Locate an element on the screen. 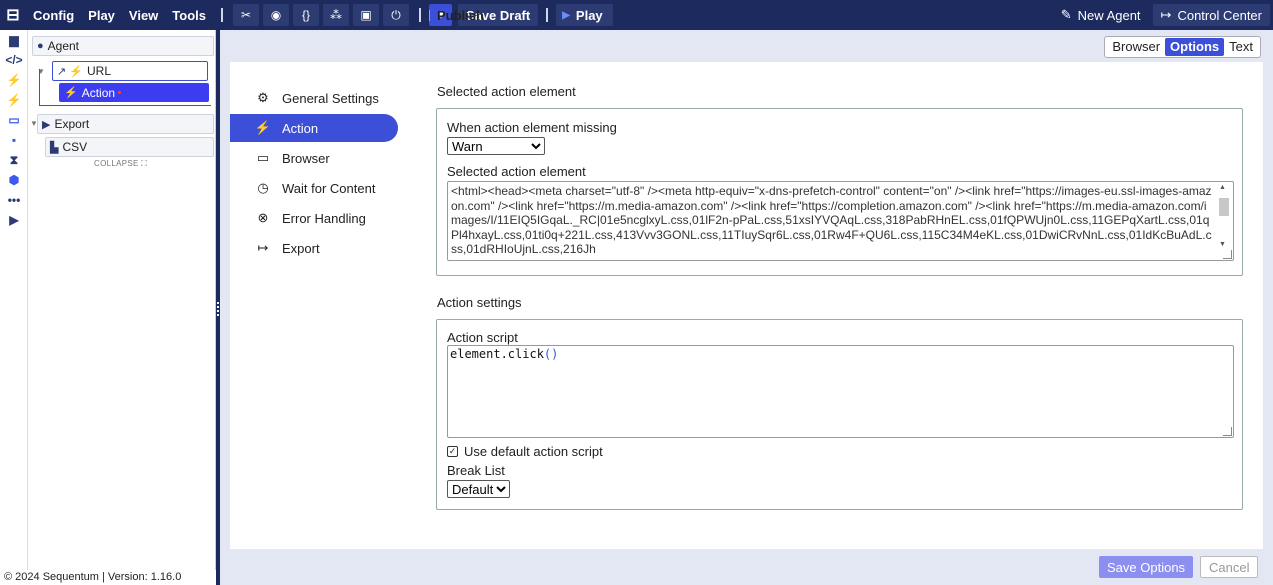 The image size is (1273, 585). tree-node-action: ⚡ Action is located at coordinates (134, 92).